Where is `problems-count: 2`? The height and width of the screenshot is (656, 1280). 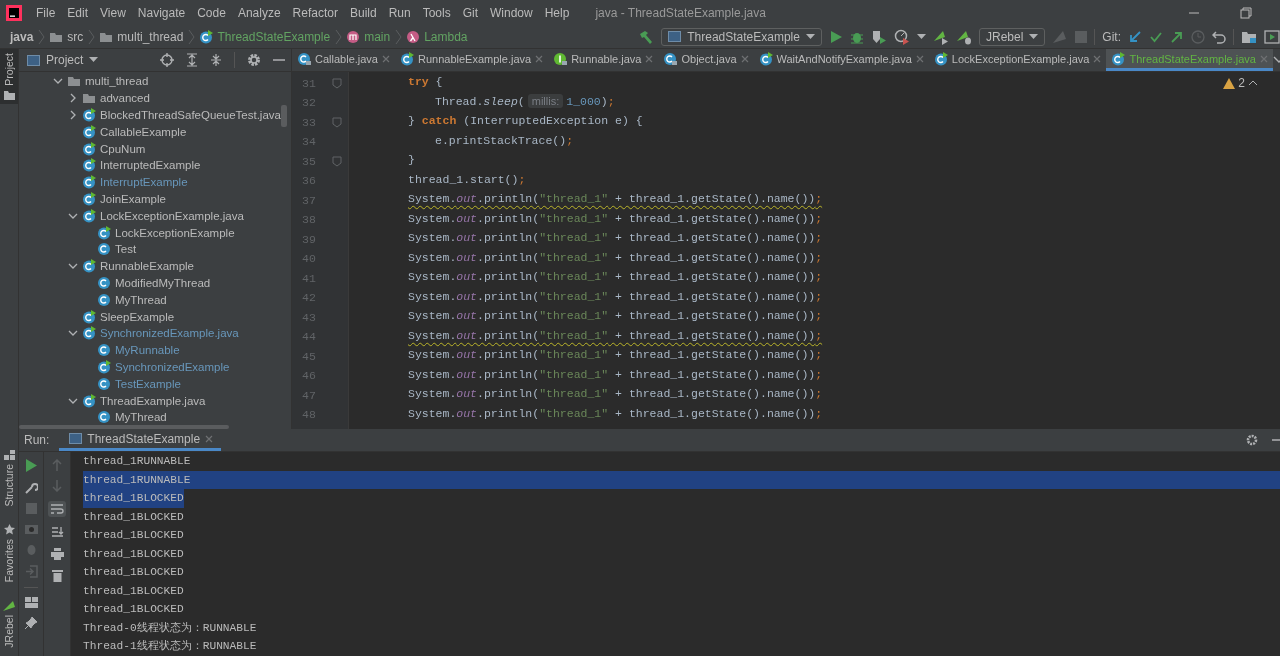 problems-count: 2 is located at coordinates (1241, 83).